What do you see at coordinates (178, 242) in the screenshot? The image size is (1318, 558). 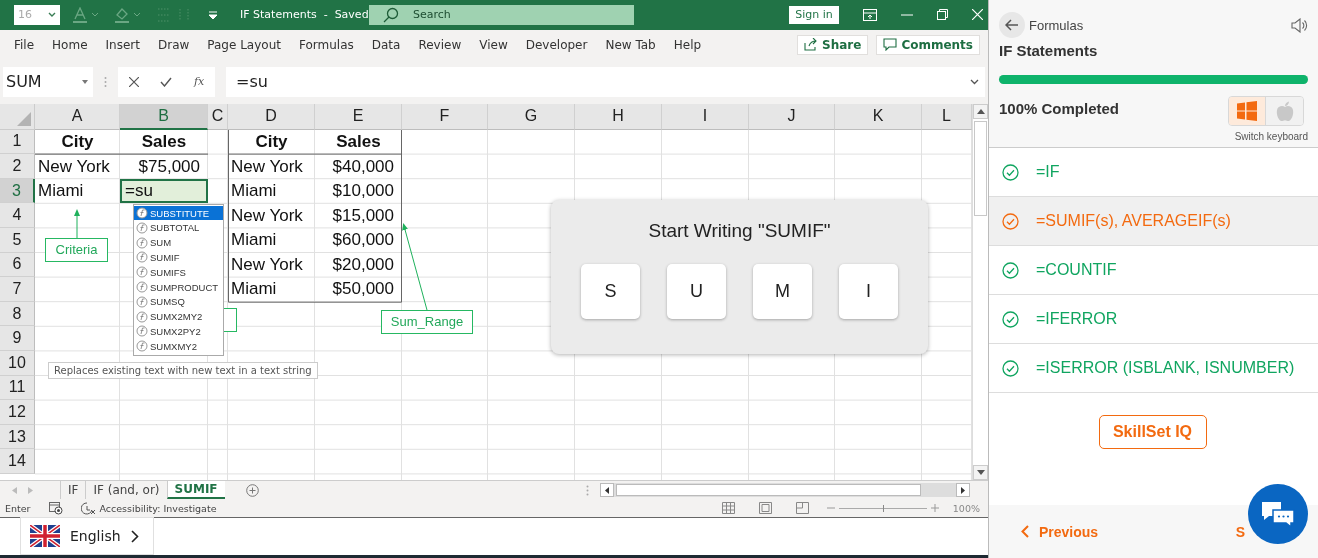 I see `autocomplete-item: SUM` at bounding box center [178, 242].